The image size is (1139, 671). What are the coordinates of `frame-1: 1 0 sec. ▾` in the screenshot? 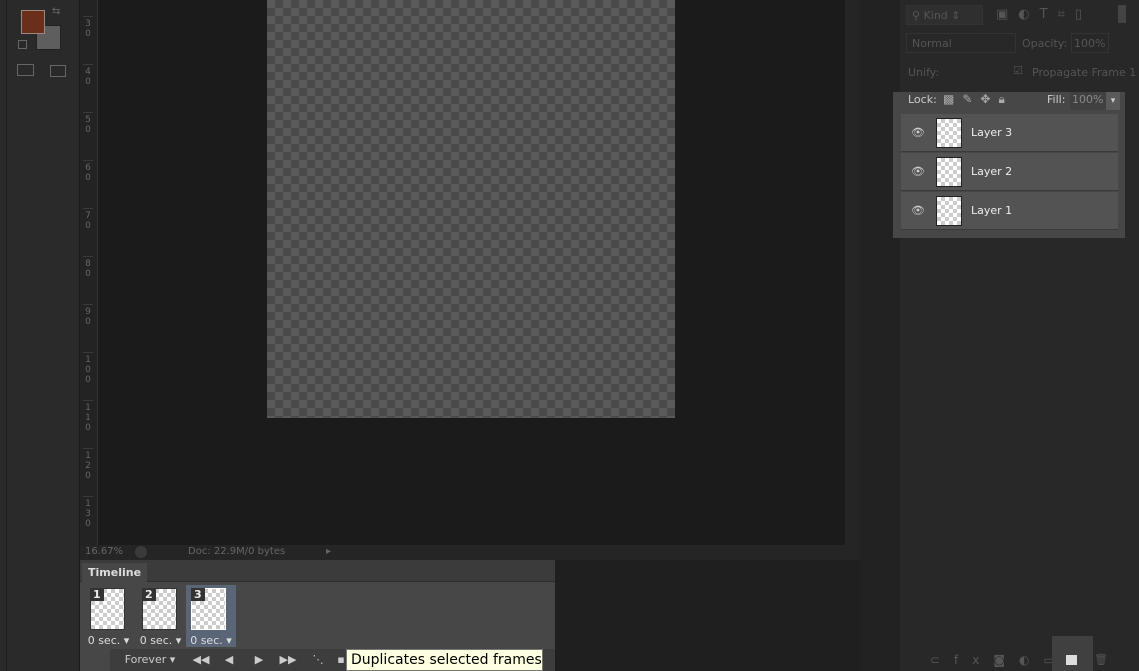 It's located at (108, 616).